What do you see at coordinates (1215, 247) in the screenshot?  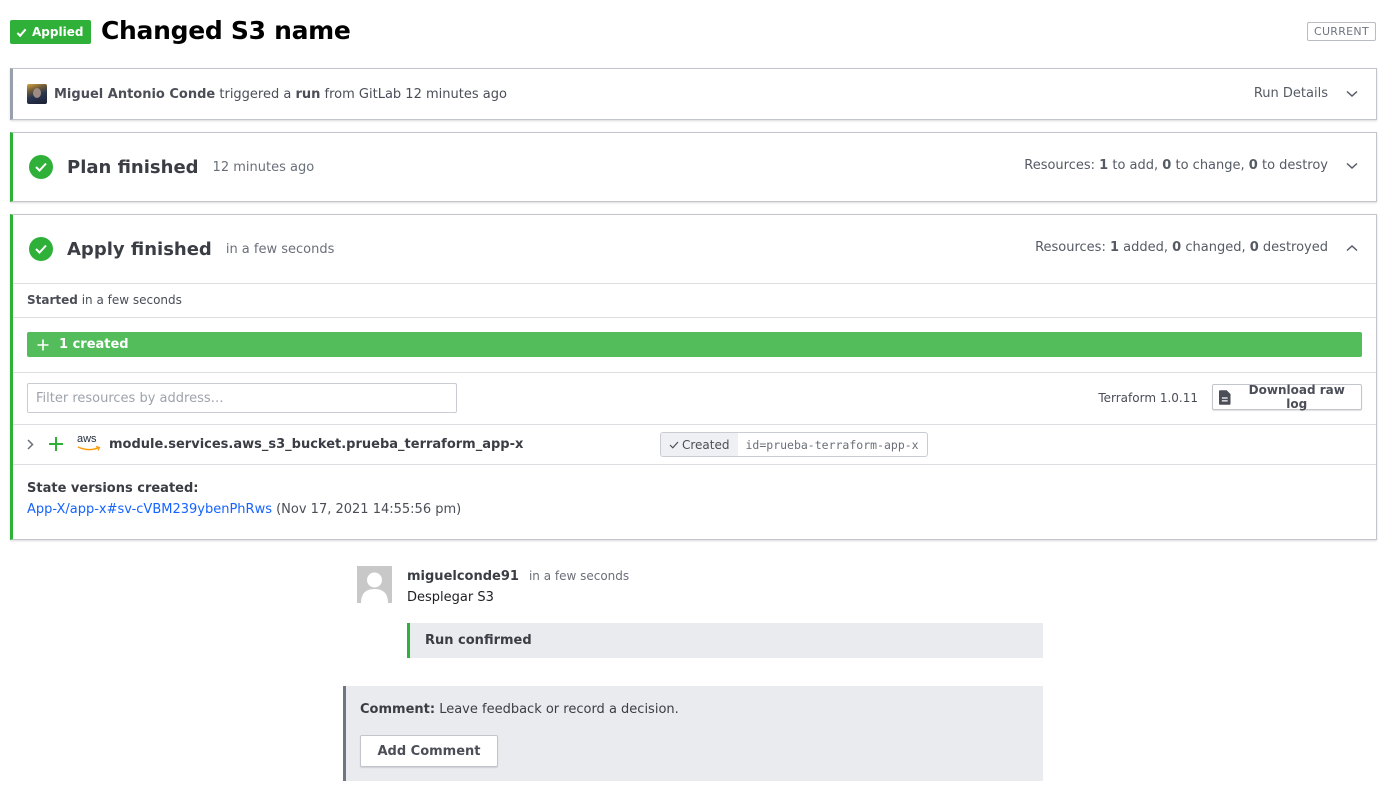 I see `changed-label: changed,` at bounding box center [1215, 247].